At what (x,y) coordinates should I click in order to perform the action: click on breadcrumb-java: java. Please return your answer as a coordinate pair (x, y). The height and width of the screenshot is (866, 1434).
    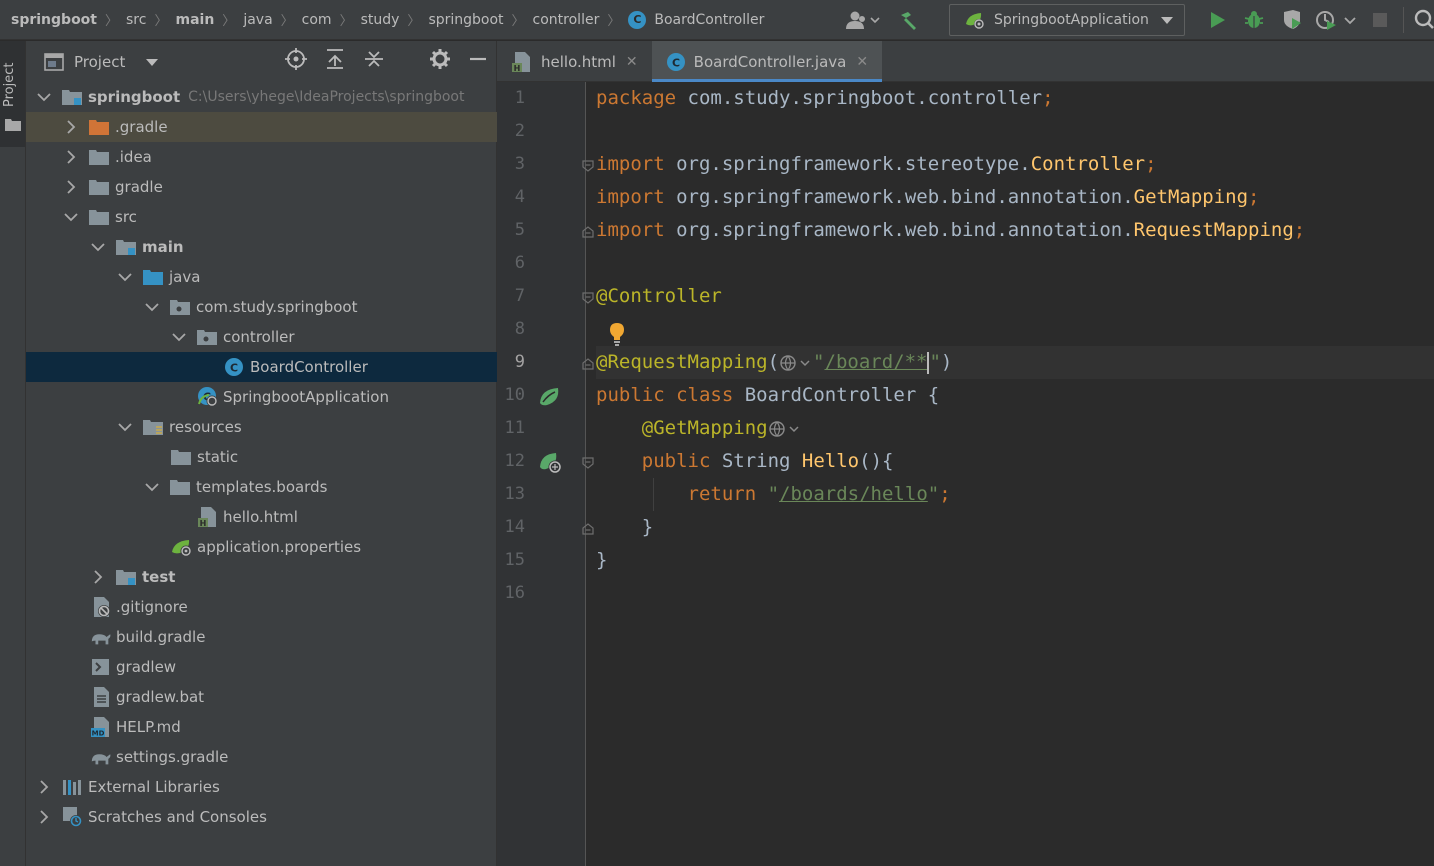
    Looking at the image, I should click on (257, 20).